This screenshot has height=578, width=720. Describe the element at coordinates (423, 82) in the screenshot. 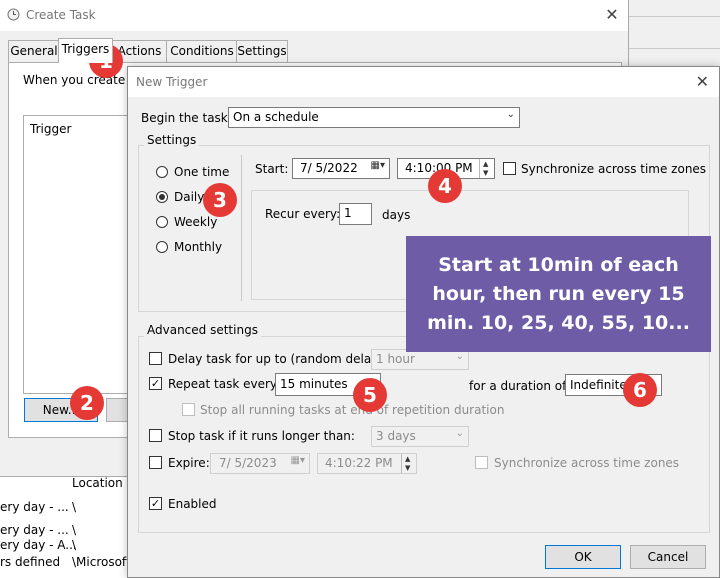

I see `new-trigger-titlebar: New Trigger ✕` at that location.